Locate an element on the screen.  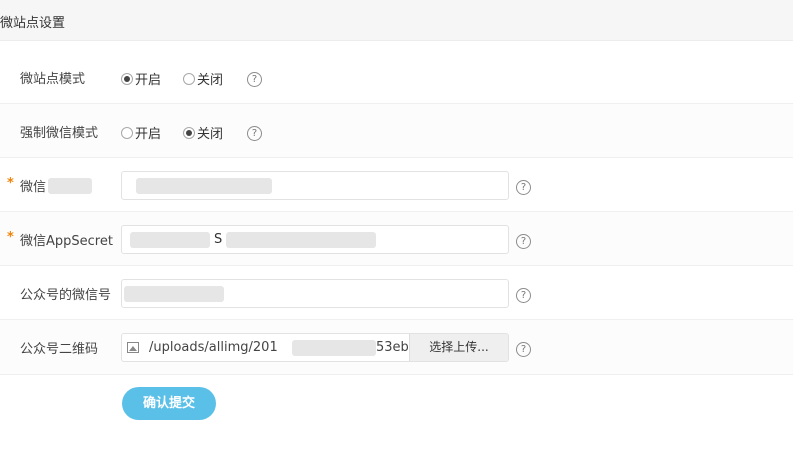
site-mode-on-radio: 开启 is located at coordinates (141, 78).